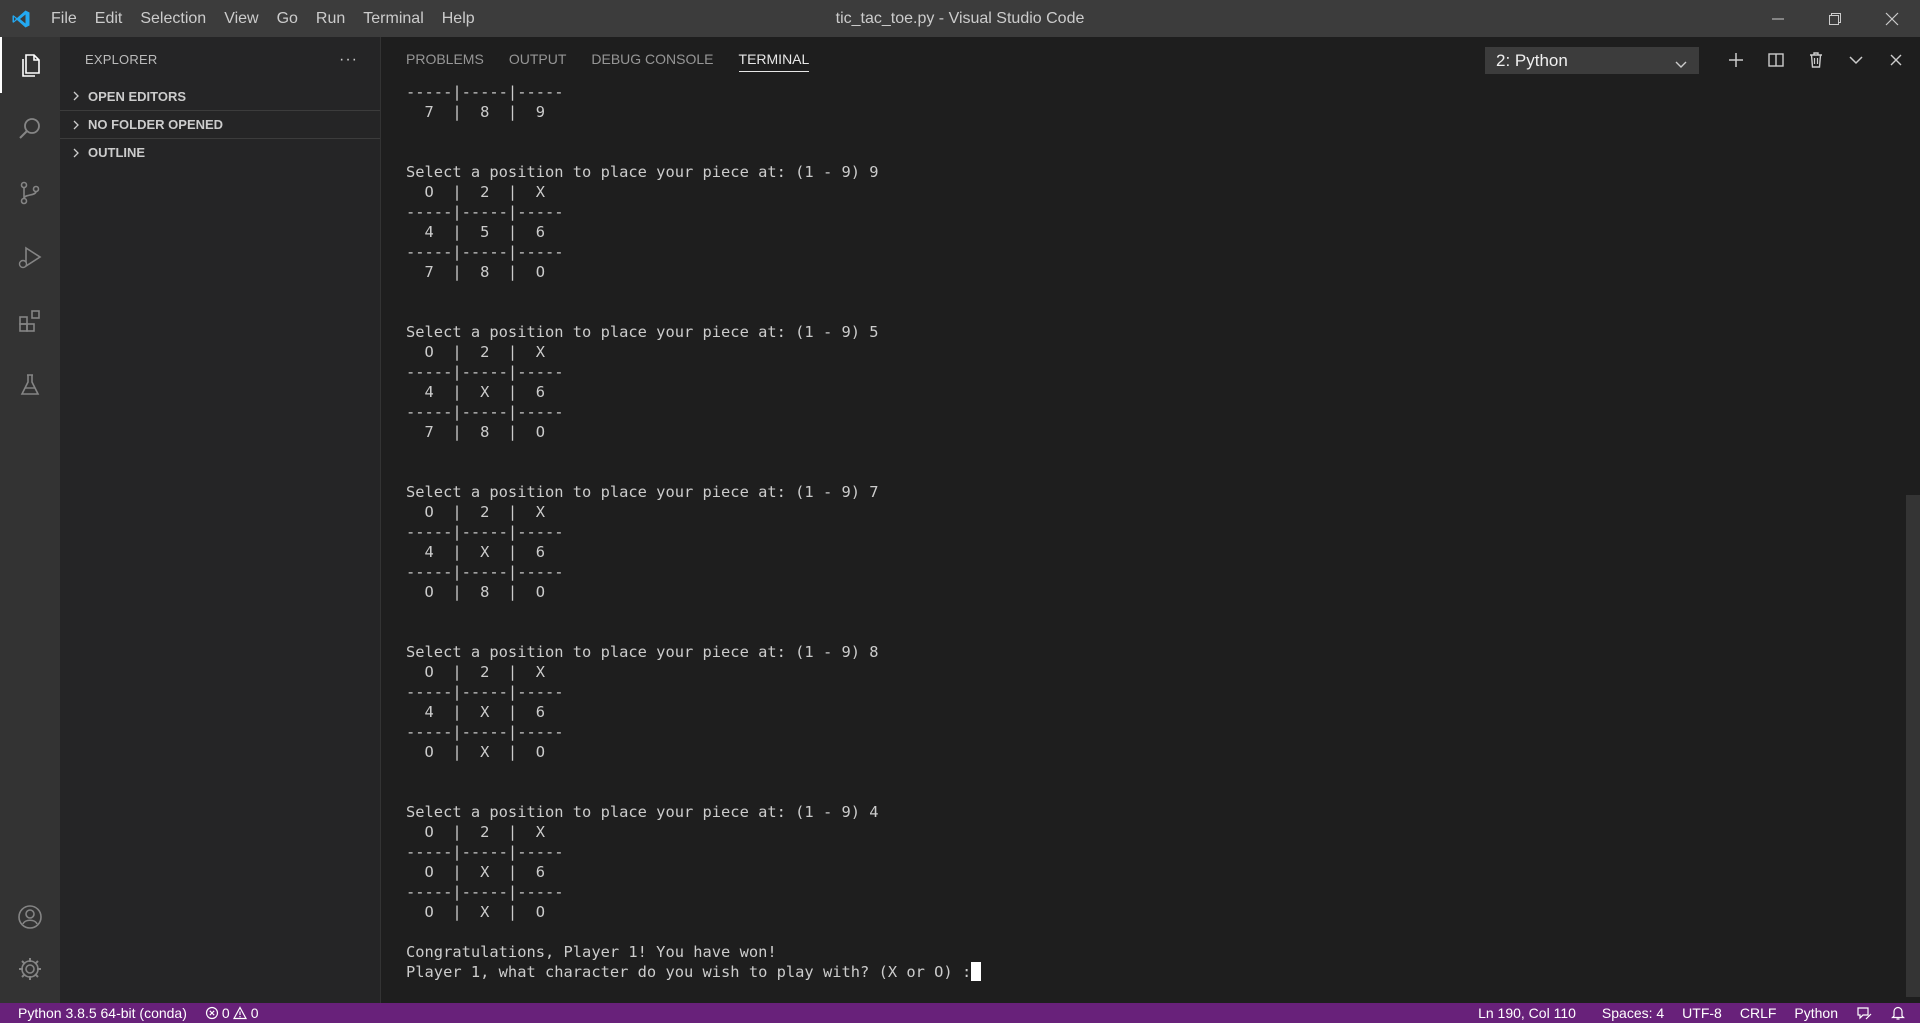 The height and width of the screenshot is (1023, 1920). I want to click on run-debug-button, so click(30, 257).